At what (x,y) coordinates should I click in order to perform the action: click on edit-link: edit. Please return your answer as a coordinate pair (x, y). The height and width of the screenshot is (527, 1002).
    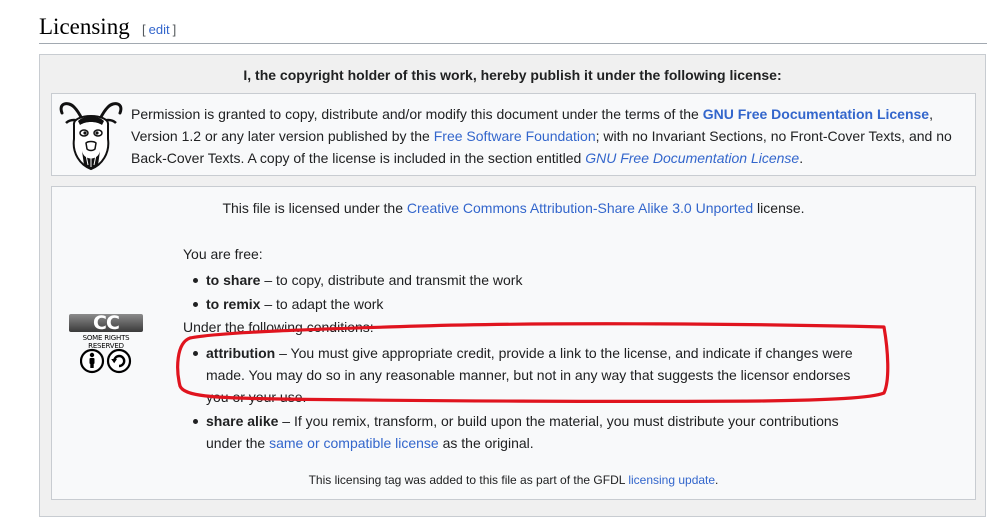
    Looking at the image, I should click on (159, 29).